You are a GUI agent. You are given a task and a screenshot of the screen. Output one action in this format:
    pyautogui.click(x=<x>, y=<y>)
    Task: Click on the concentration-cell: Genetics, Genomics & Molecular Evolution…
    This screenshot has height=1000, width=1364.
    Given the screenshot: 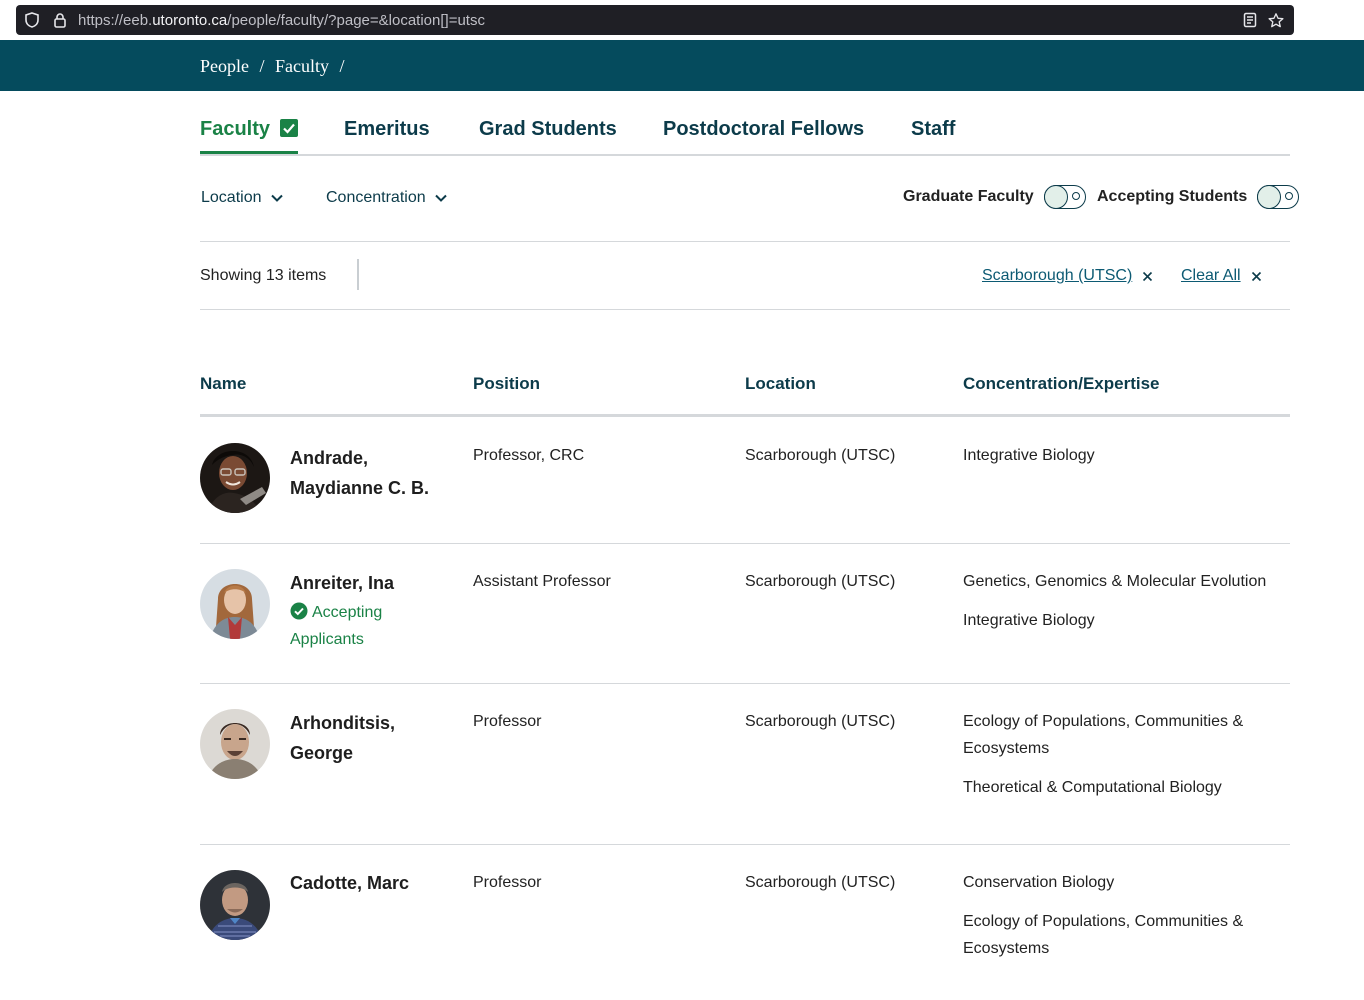 What is the action you would take?
    pyautogui.click(x=1123, y=607)
    